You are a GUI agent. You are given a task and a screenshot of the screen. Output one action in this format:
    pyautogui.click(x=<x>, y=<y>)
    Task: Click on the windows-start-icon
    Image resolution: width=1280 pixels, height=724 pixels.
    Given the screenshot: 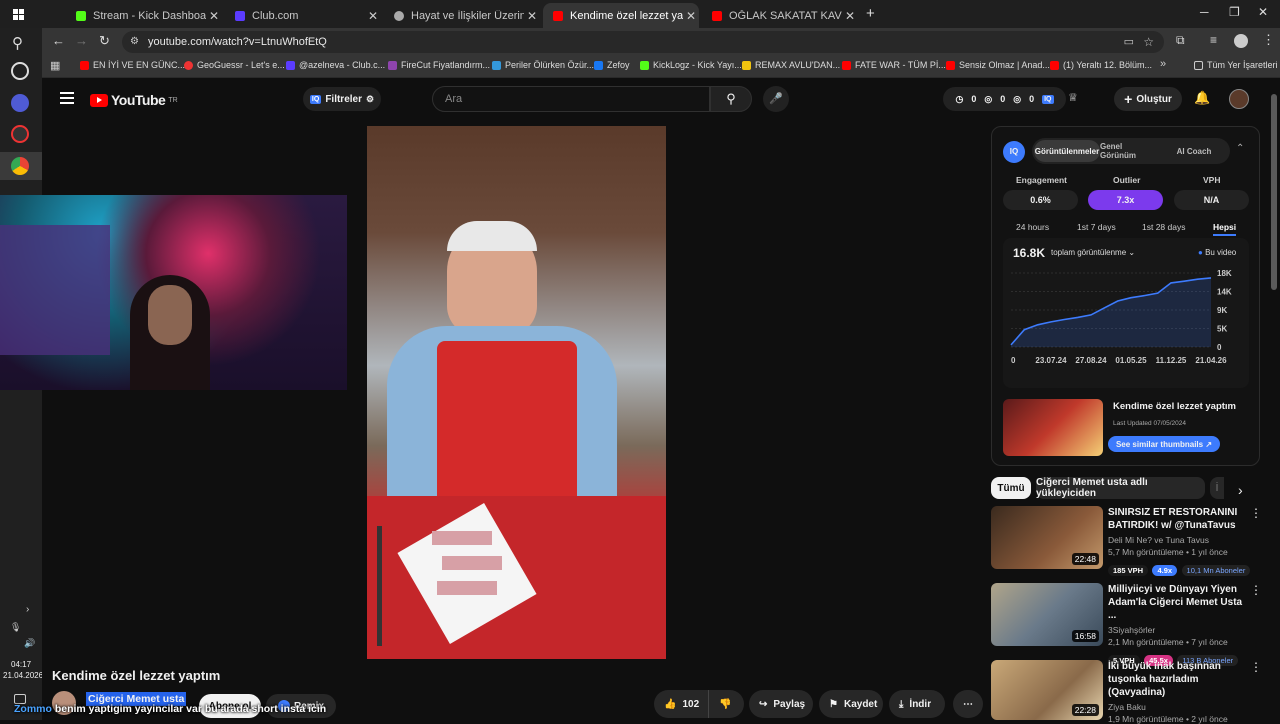 What is the action you would take?
    pyautogui.click(x=19, y=14)
    